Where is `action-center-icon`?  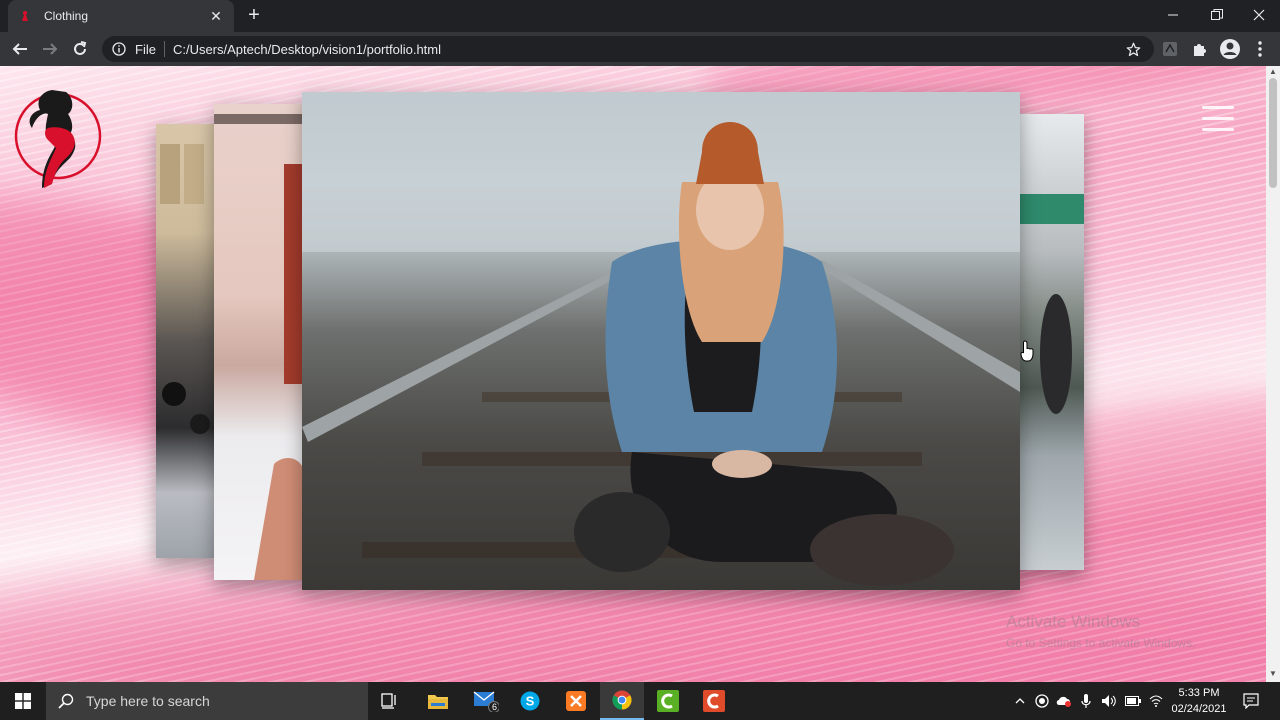 action-center-icon is located at coordinates (1251, 701).